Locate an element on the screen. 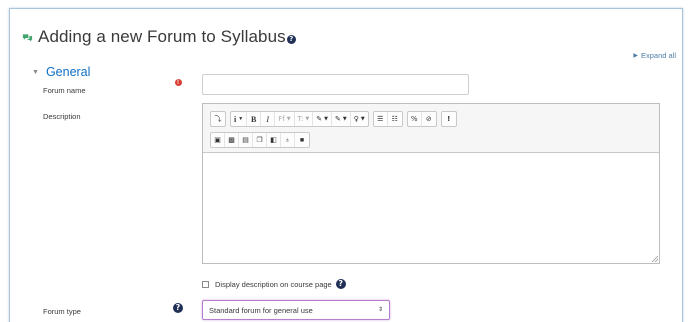 This screenshot has height=322, width=693. collapse-caret-icon: ▼ is located at coordinates (35, 72).